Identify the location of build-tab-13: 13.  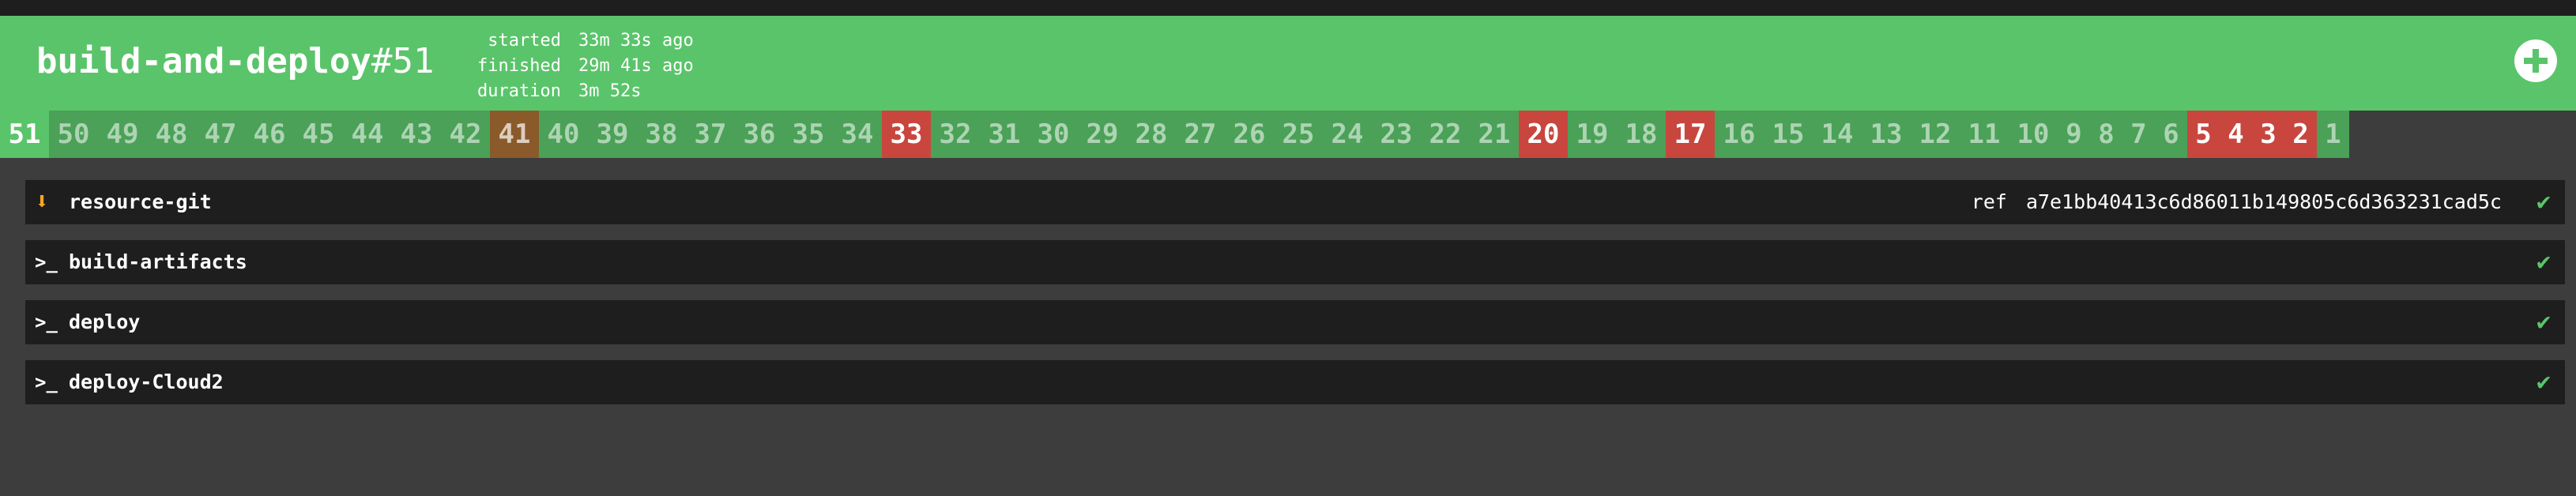
(1886, 134).